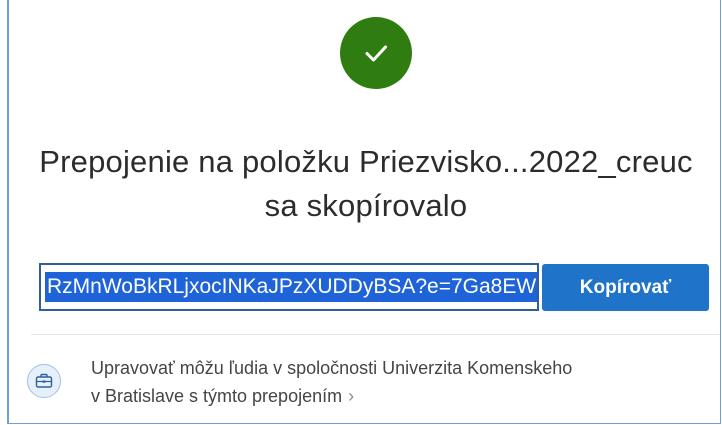 The image size is (722, 425). What do you see at coordinates (351, 396) in the screenshot?
I see `chevron-right-icon: ›` at bounding box center [351, 396].